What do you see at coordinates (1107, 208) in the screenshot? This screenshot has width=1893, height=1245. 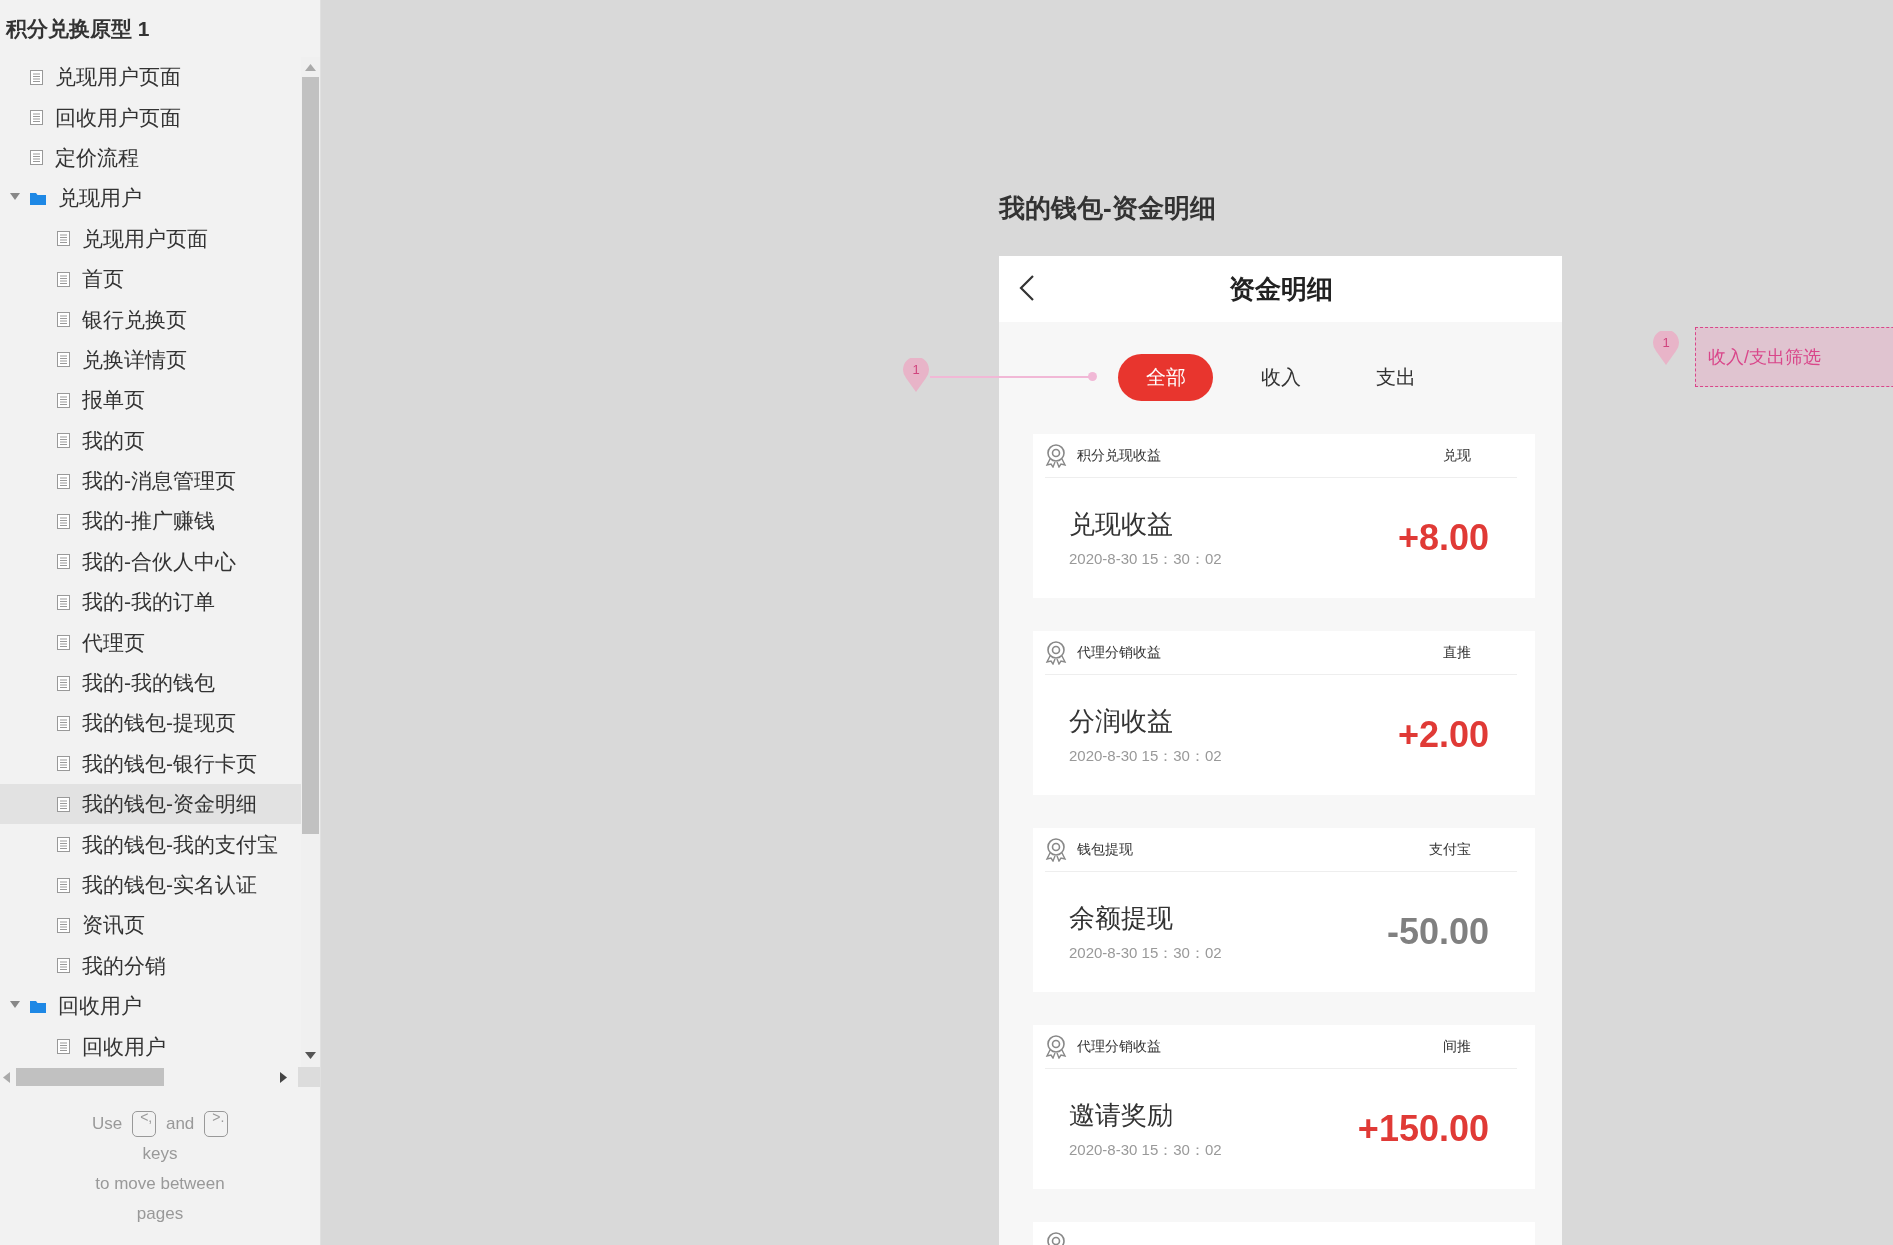 I see `page-title: 我的钱包-资金明细` at bounding box center [1107, 208].